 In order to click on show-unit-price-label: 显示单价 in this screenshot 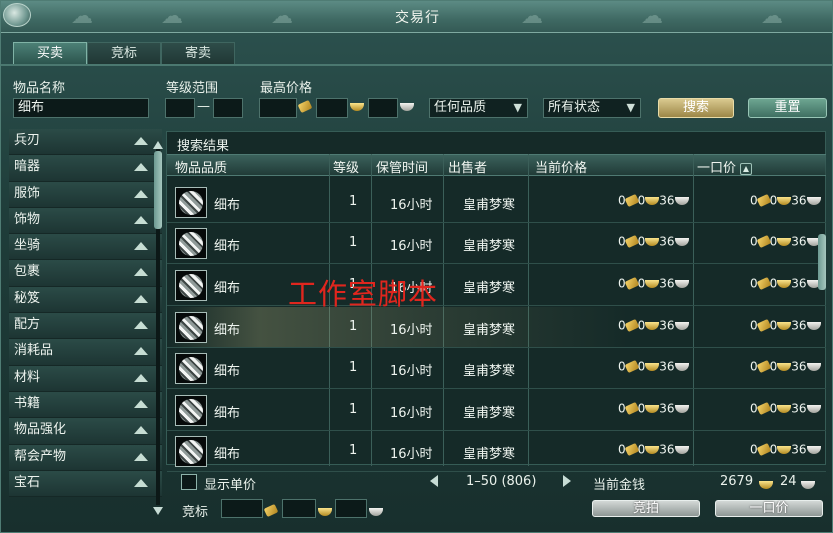, I will do `click(230, 485)`.